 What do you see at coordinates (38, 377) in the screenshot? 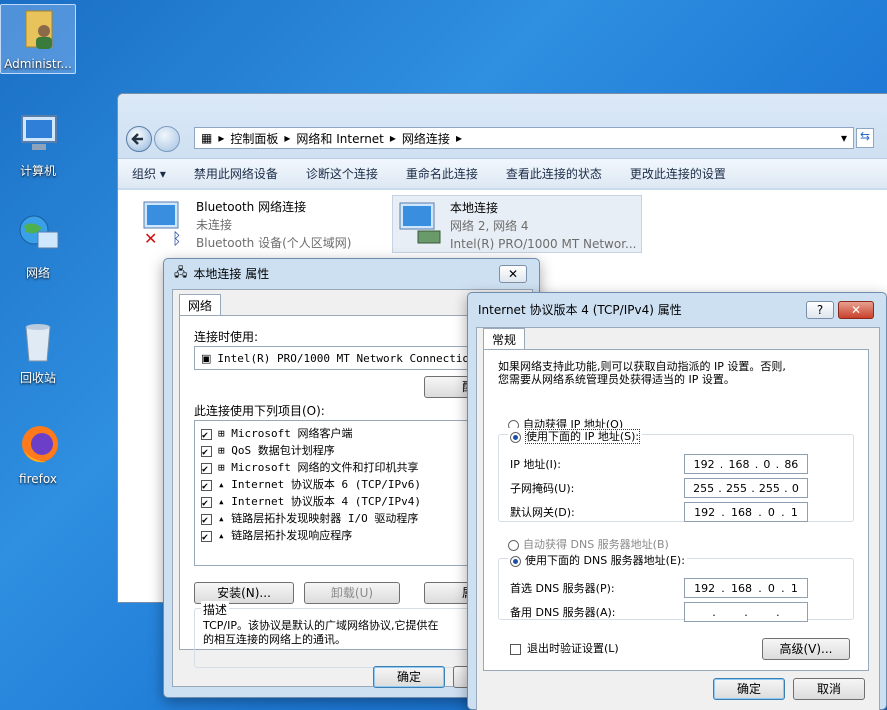
I see `desktop-icon-label: 回收站` at bounding box center [38, 377].